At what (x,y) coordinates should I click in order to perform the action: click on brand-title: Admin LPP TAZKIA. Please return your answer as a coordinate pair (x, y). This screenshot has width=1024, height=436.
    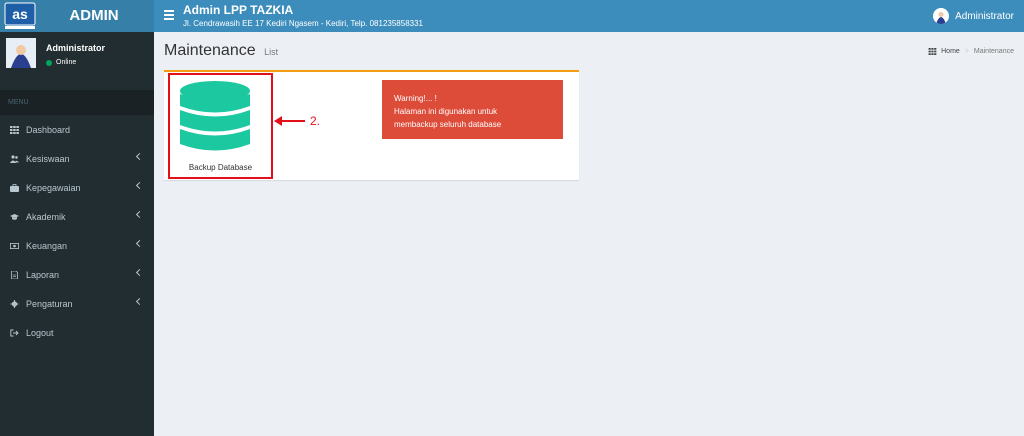
    Looking at the image, I should click on (238, 10).